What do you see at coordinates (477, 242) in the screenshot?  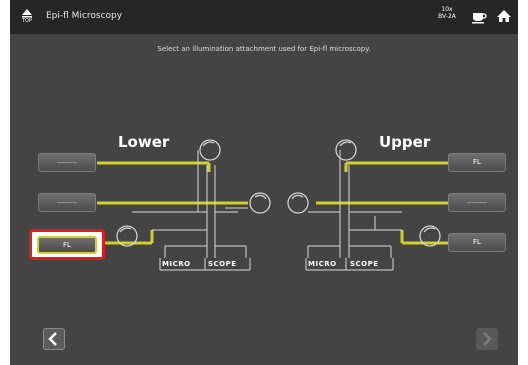 I see `upper-port-3-button: FL` at bounding box center [477, 242].